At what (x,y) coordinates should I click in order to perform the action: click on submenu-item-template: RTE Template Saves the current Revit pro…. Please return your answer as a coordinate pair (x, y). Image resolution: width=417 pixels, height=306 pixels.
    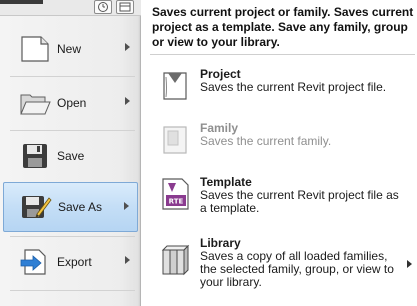
    Looking at the image, I should click on (282, 200).